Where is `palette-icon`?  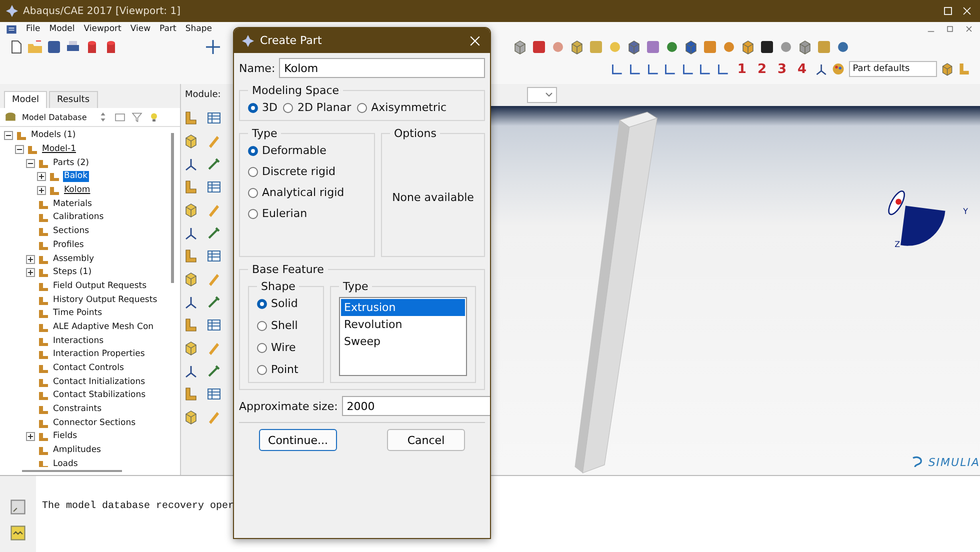 palette-icon is located at coordinates (838, 69).